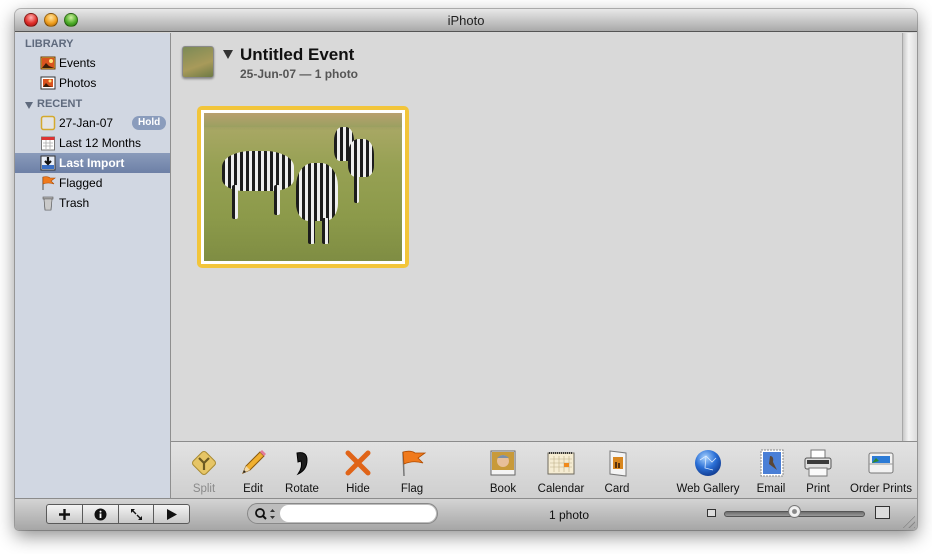 The image size is (932, 554). I want to click on rotate-label: Rotate, so click(302, 489).